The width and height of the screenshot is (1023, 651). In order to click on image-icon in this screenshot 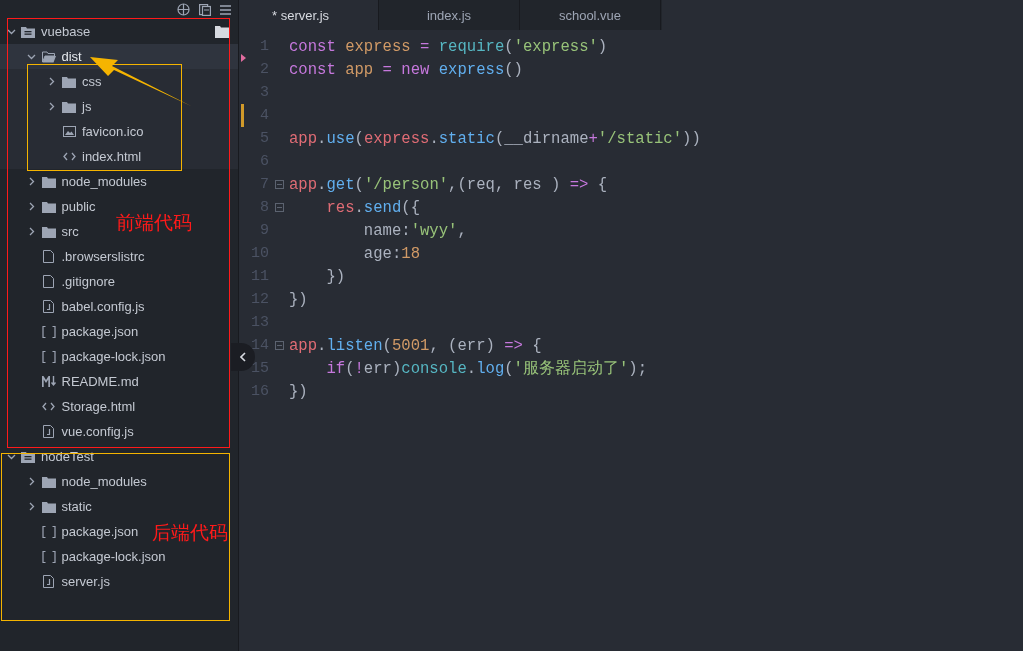, I will do `click(69, 131)`.